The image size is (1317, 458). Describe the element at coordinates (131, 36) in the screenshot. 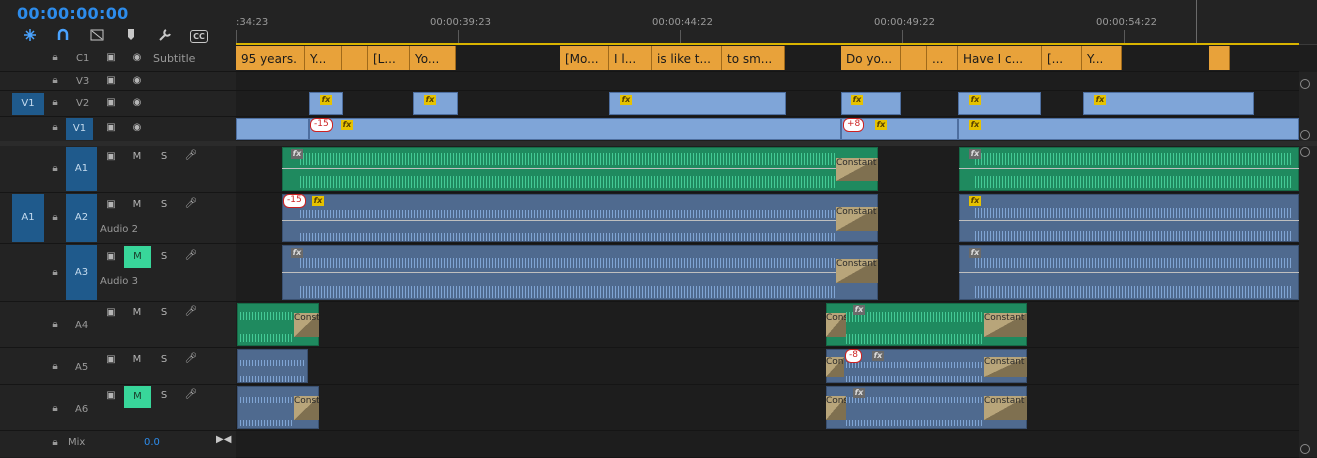

I see `add-marker-icon` at that location.